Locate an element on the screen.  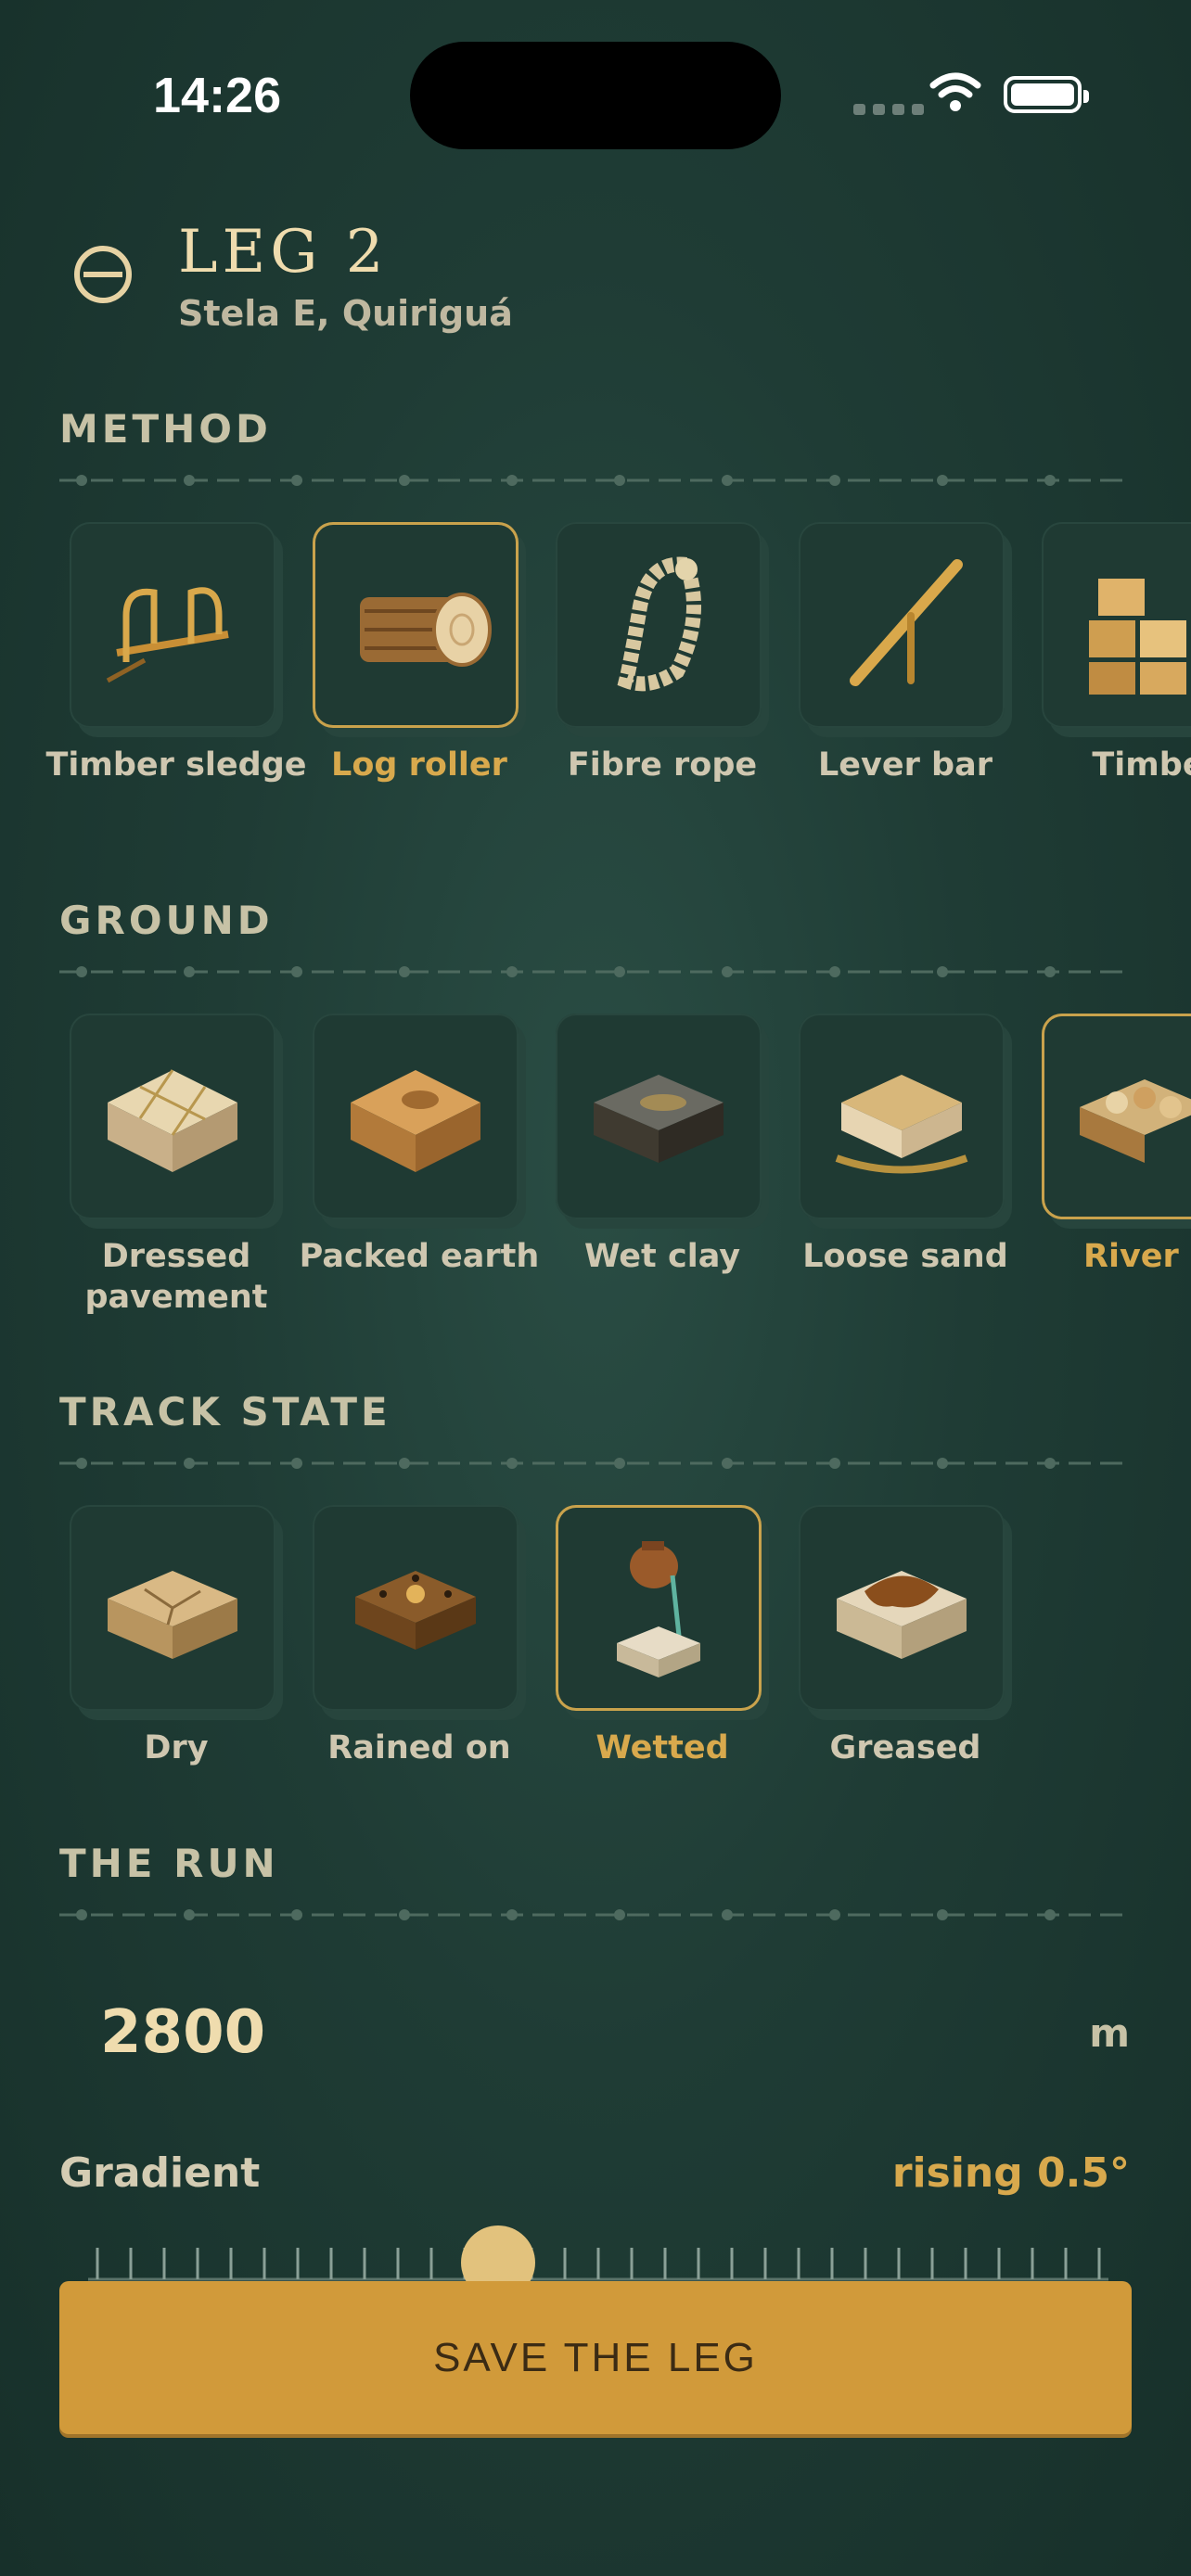
tile-label: Packed earth is located at coordinates (419, 1257).